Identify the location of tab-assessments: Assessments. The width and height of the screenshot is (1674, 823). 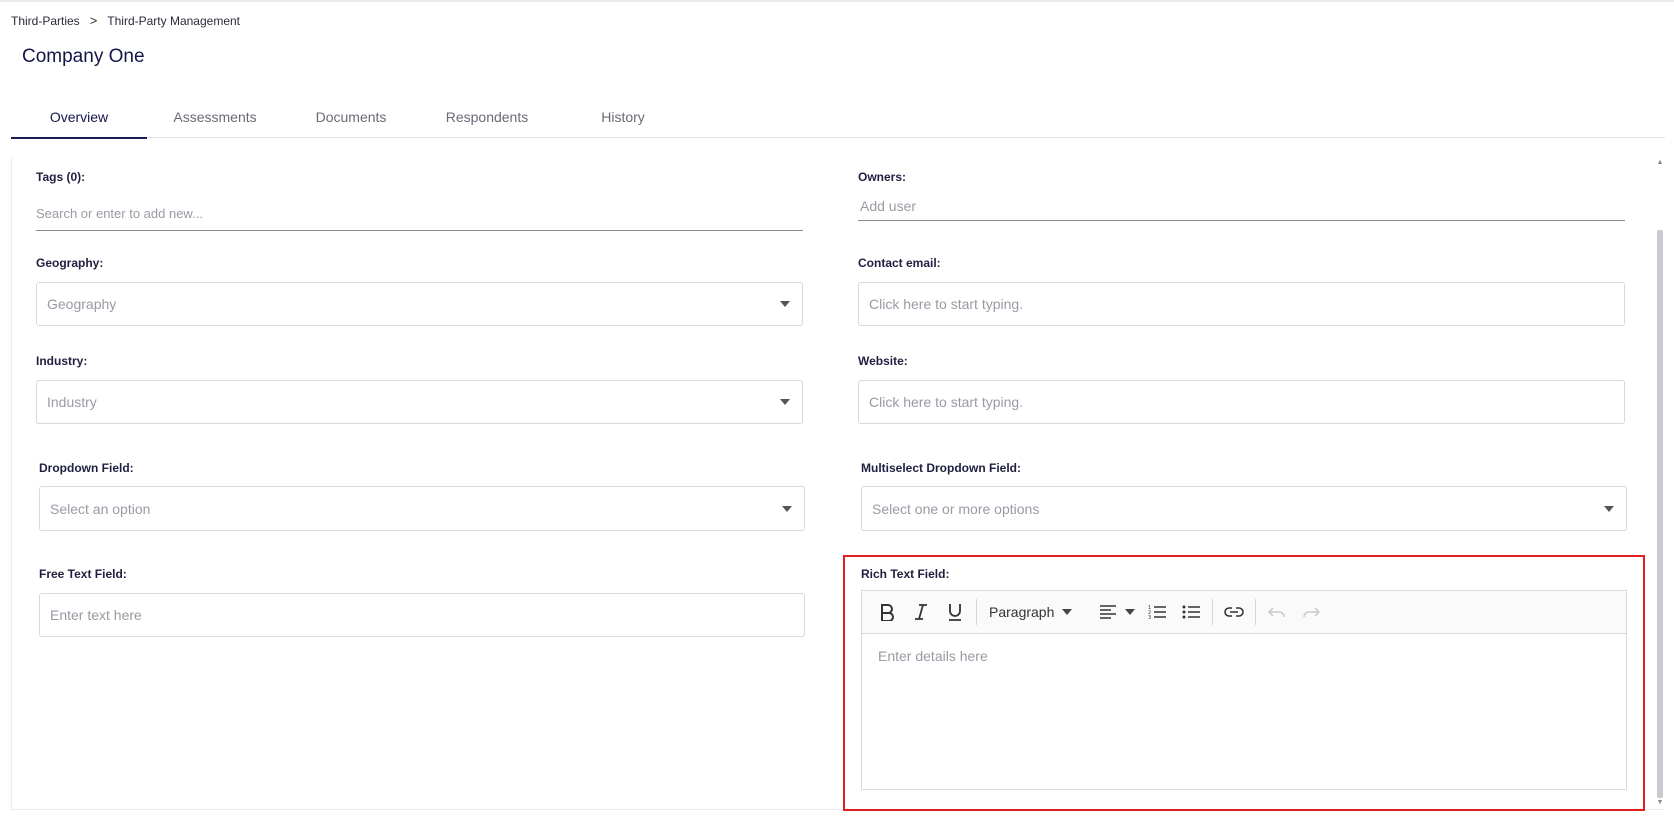
(215, 117).